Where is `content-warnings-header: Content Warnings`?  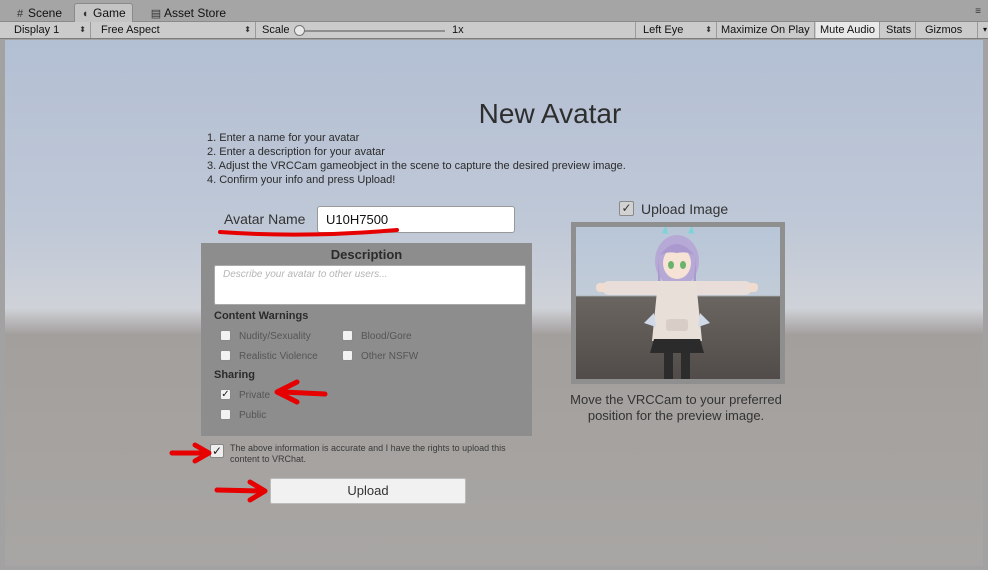
content-warnings-header: Content Warnings is located at coordinates (261, 316).